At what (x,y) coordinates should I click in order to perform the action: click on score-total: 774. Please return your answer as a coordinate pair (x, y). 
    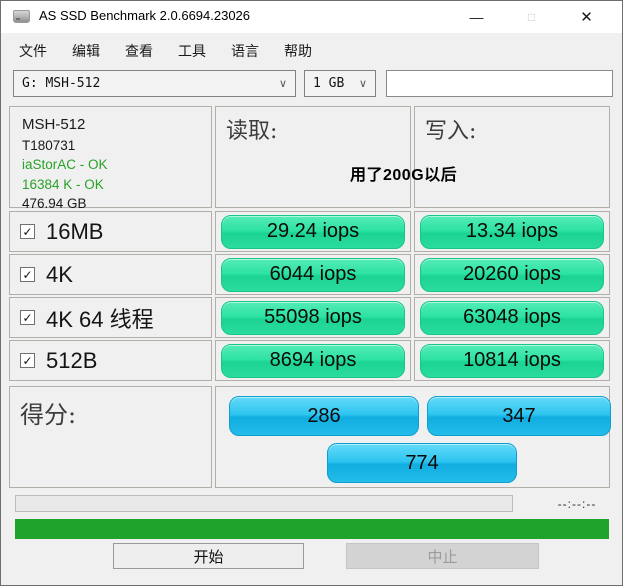
    Looking at the image, I should click on (422, 463).